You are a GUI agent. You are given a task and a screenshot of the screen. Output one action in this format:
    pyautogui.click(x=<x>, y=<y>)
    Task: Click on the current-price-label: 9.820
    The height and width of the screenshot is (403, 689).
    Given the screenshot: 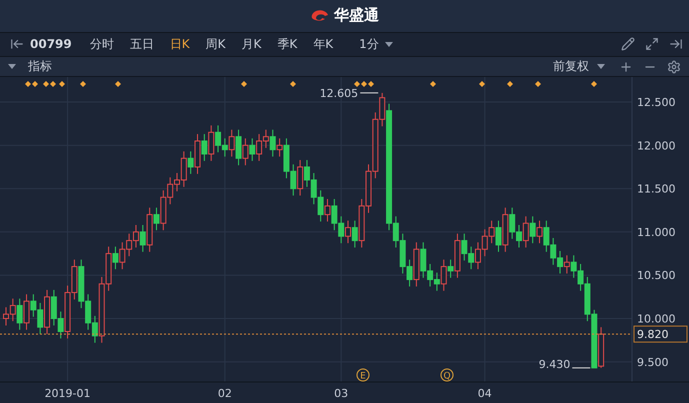 What is the action you would take?
    pyautogui.click(x=652, y=335)
    